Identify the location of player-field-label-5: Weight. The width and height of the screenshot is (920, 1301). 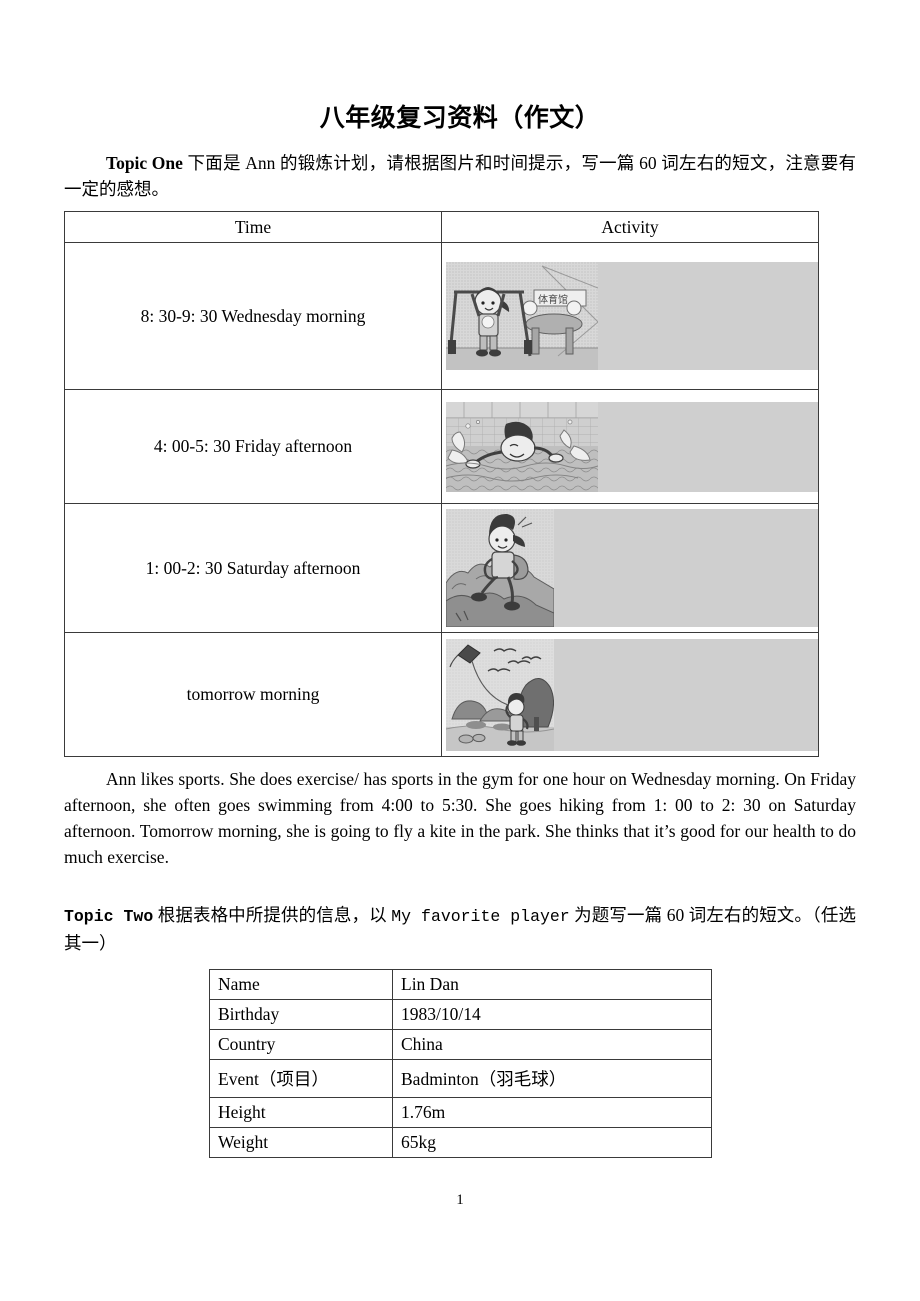
(301, 1142).